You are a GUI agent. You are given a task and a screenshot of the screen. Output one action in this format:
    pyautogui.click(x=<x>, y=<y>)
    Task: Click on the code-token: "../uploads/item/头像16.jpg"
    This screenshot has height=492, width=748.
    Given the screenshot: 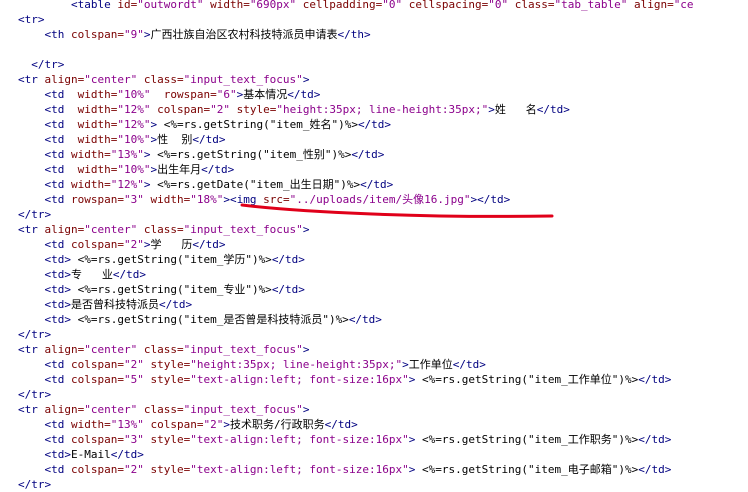 What is the action you would take?
    pyautogui.click(x=380, y=199)
    